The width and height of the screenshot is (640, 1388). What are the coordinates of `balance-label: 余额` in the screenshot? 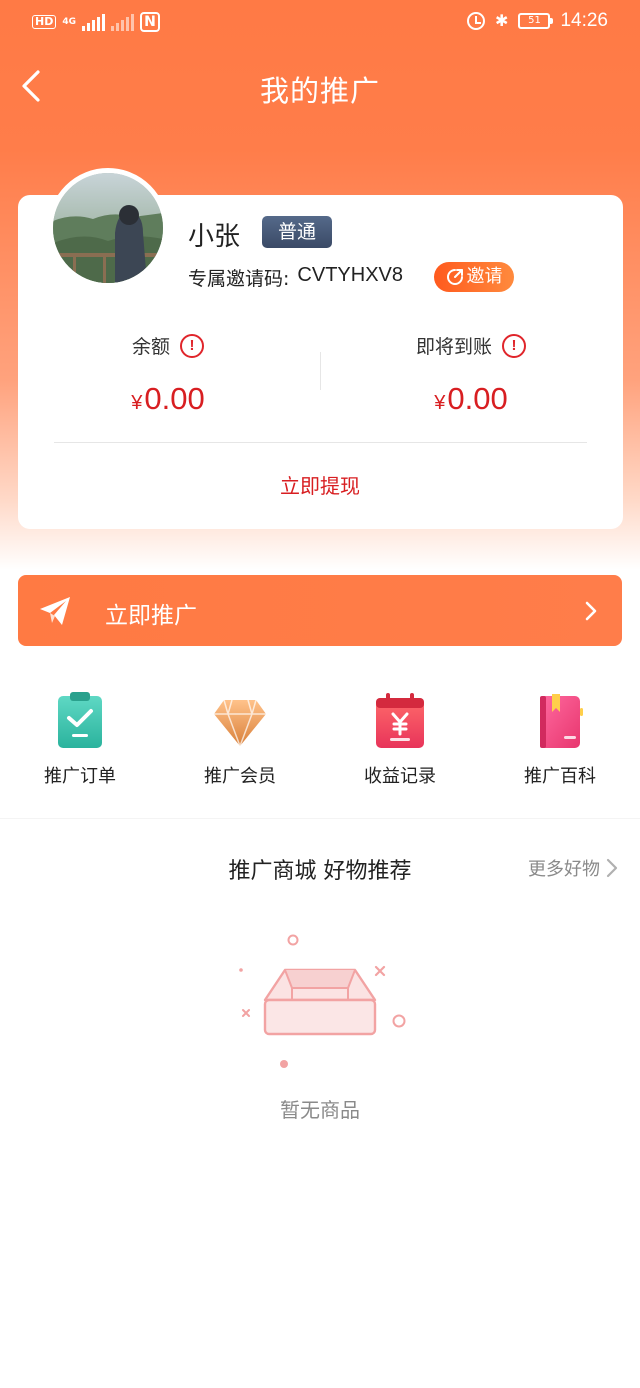 It's located at (150, 347).